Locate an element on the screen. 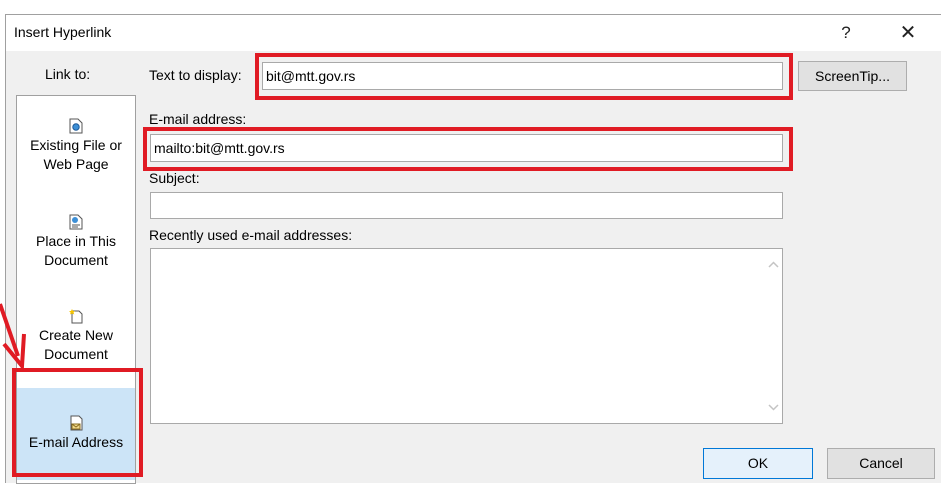  link-existing-file: Existing File or Web Page is located at coordinates (76, 146).